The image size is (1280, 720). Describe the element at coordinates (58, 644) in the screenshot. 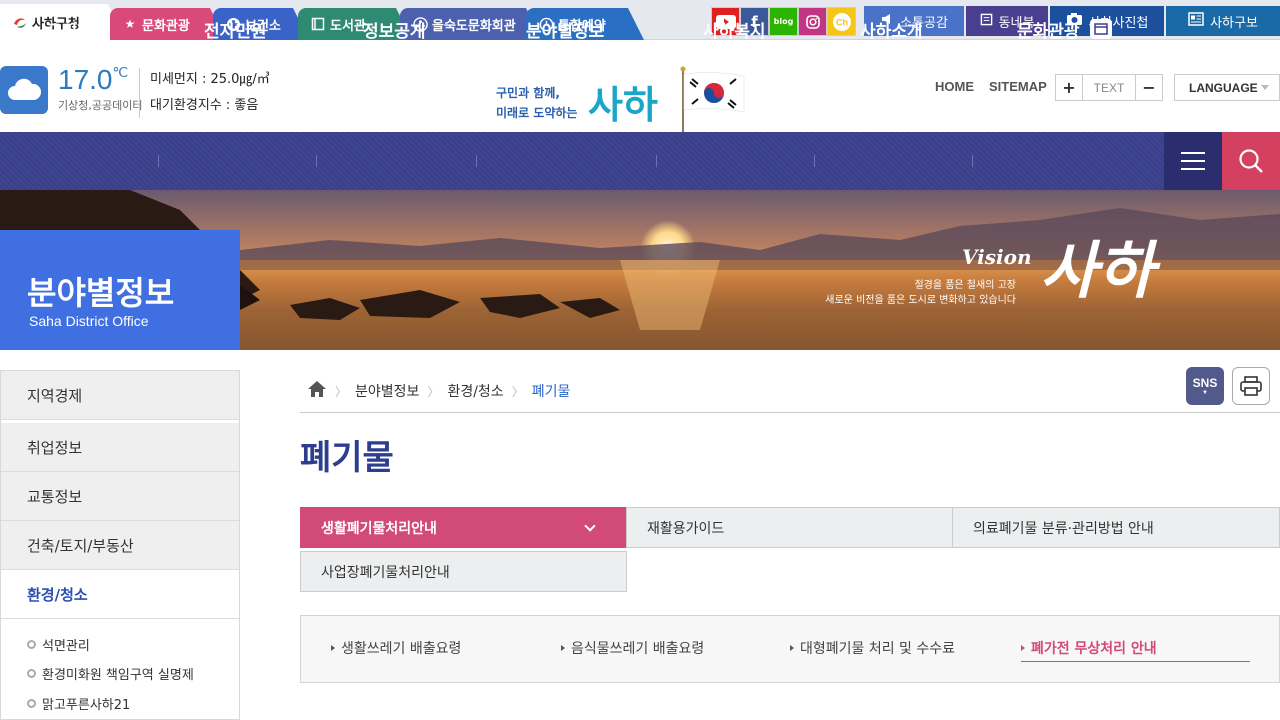

I see `lnb-sub-asbestos: 석면관리` at that location.